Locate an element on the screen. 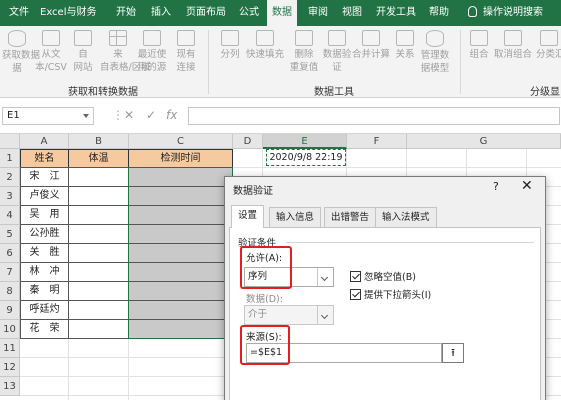  row-header: 6 is located at coordinates (10, 253).